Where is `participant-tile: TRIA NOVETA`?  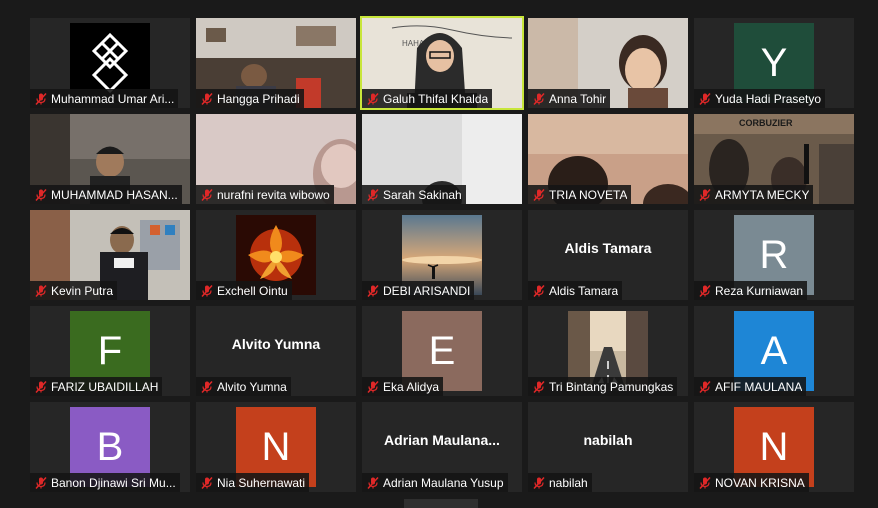 participant-tile: TRIA NOVETA is located at coordinates (608, 159).